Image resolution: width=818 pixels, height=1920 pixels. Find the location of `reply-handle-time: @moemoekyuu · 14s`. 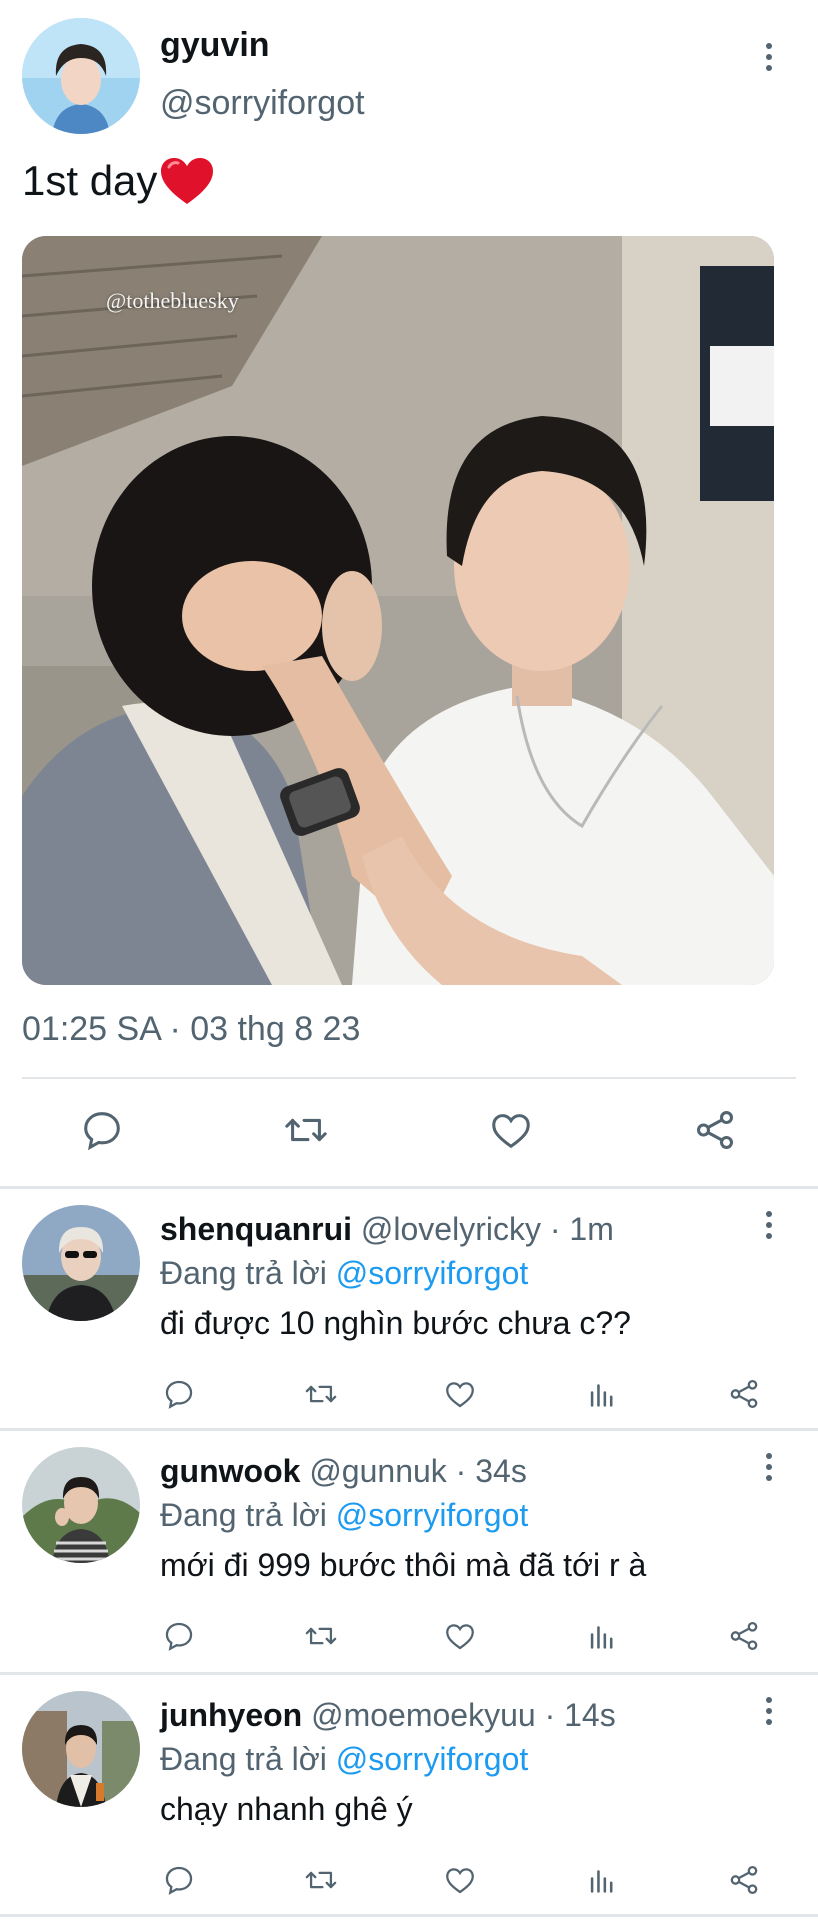

reply-handle-time: @moemoekyuu · 14s is located at coordinates (463, 1715).